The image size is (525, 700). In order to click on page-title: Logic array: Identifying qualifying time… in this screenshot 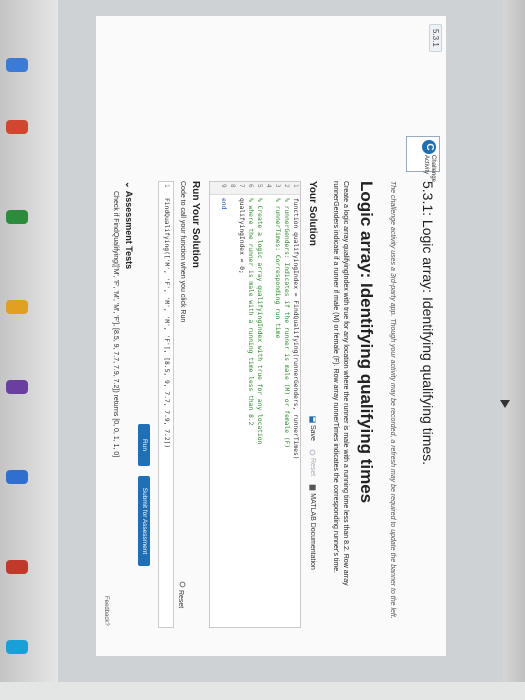, I will do `click(366, 342)`.